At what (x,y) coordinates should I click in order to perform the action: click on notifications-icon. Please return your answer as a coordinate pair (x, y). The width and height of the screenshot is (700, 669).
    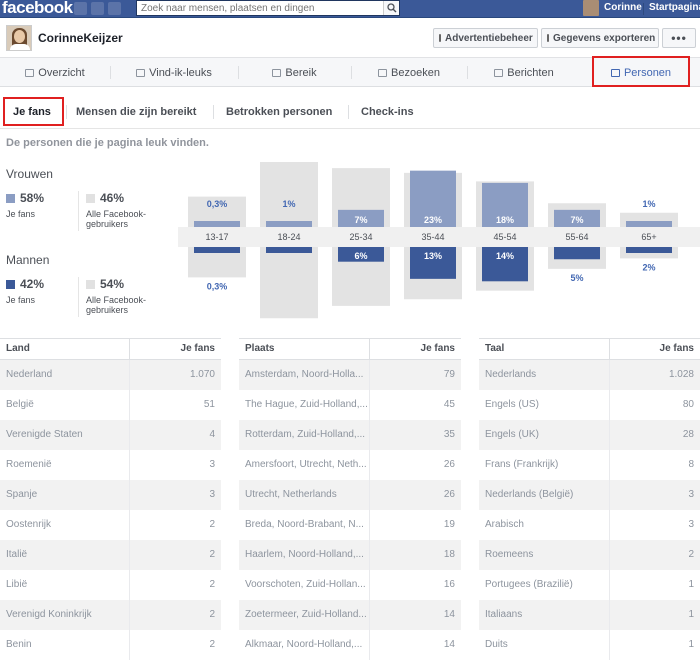
    Looking at the image, I should click on (114, 8).